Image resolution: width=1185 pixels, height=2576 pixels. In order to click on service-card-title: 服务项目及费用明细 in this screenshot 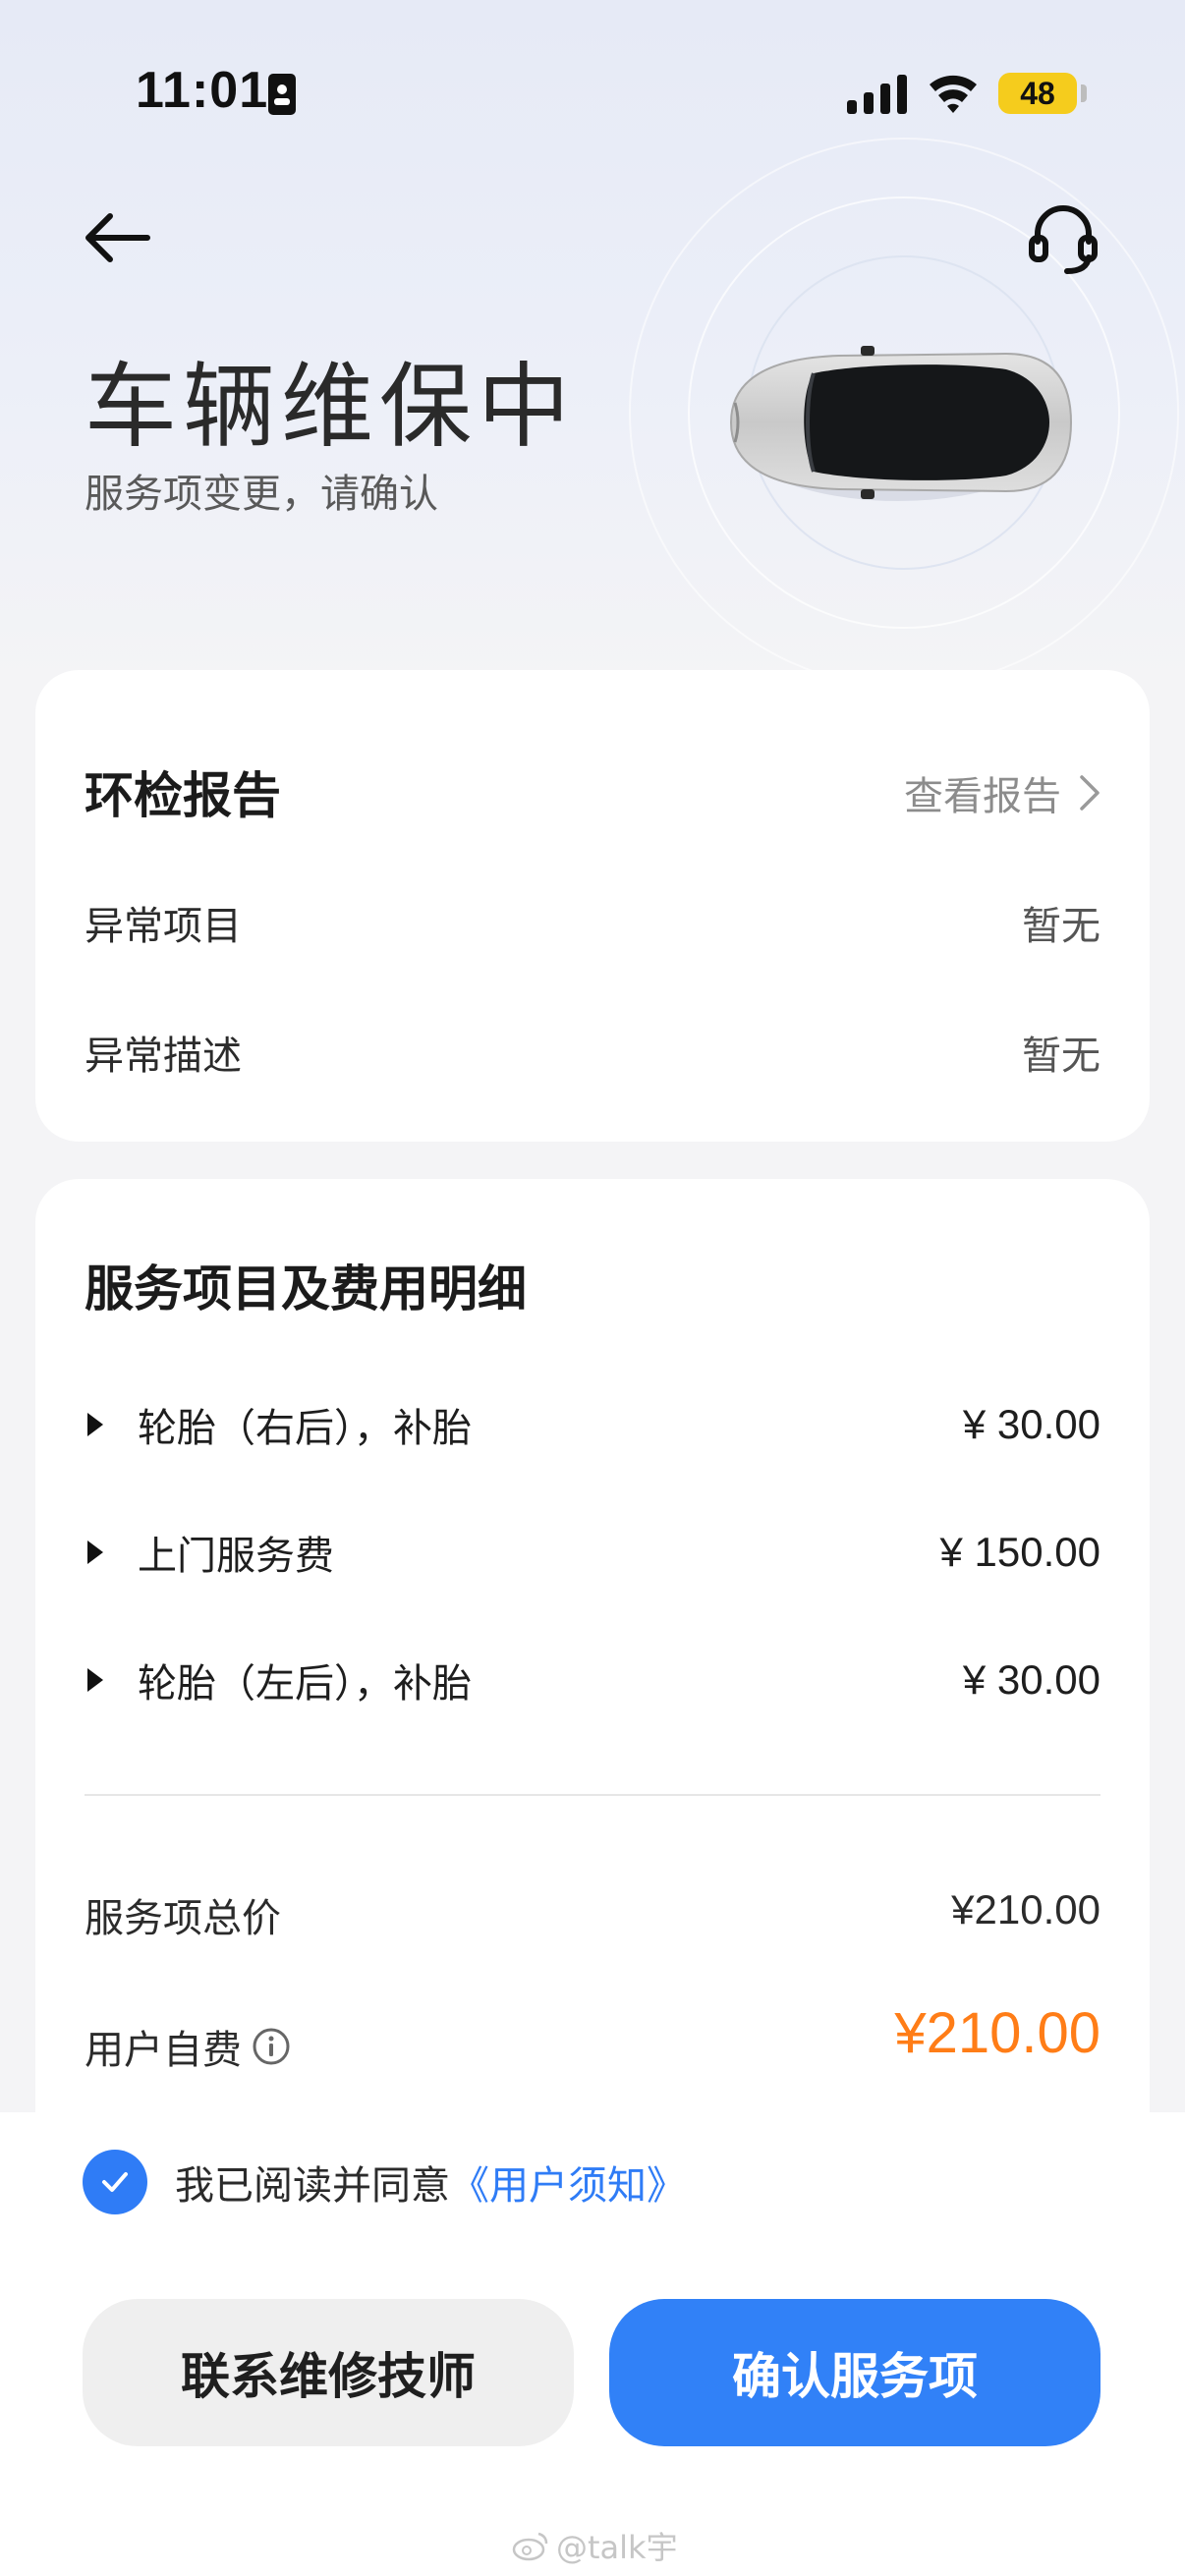, I will do `click(306, 1288)`.